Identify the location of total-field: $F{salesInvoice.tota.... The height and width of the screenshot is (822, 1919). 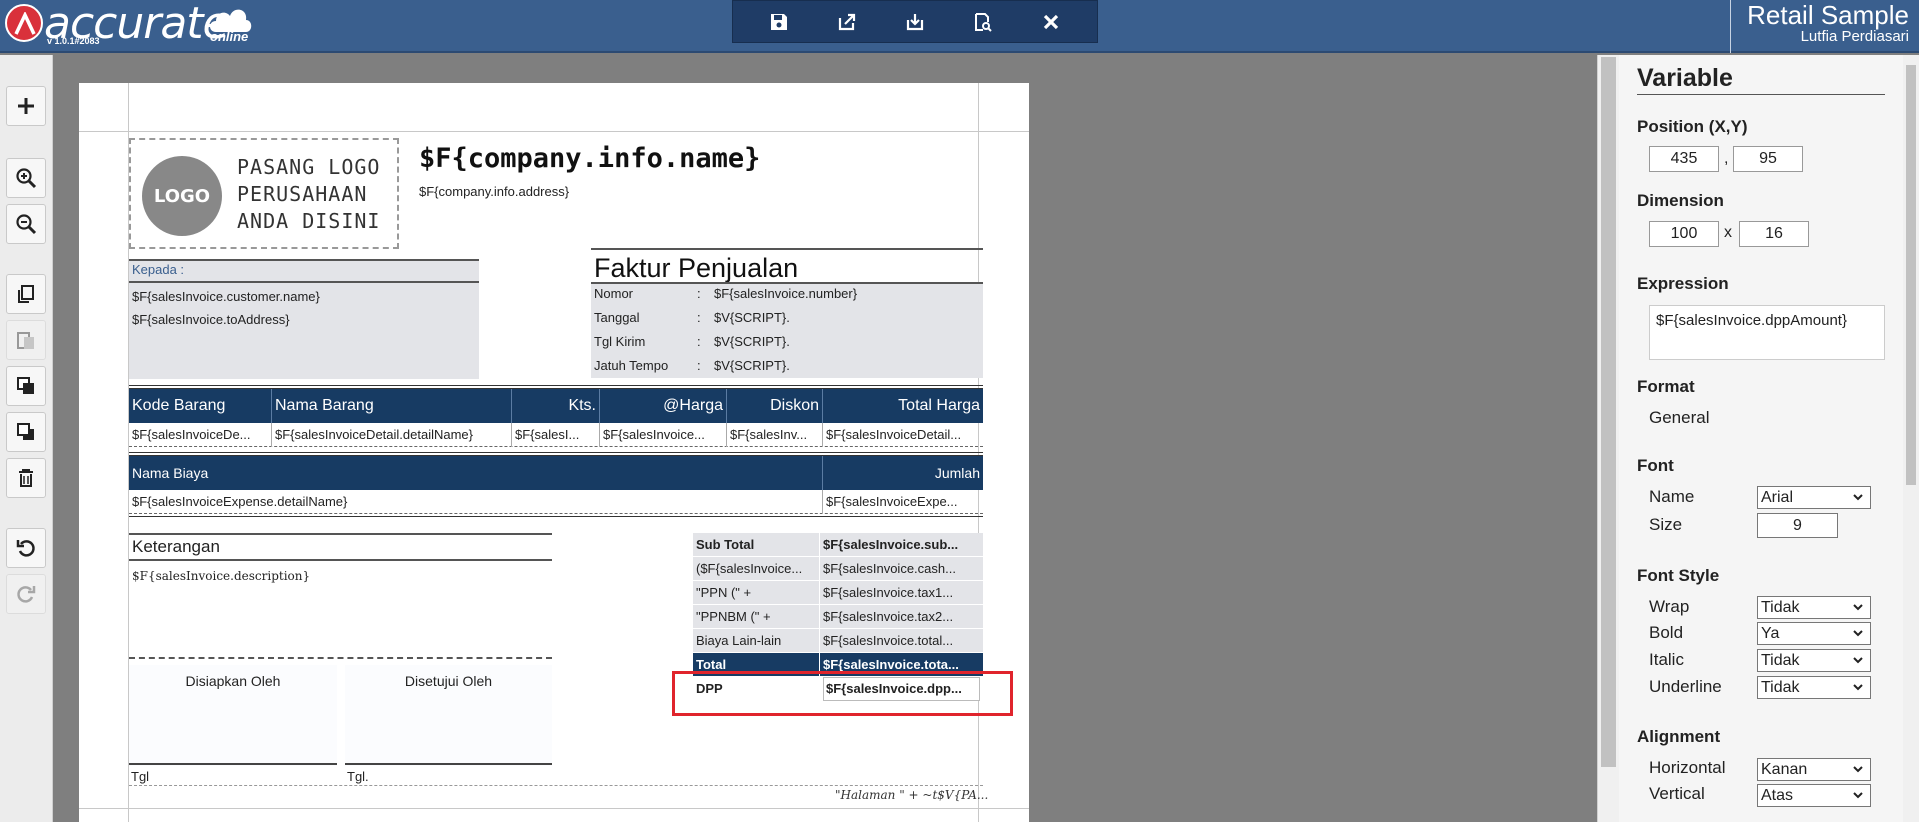
(901, 664).